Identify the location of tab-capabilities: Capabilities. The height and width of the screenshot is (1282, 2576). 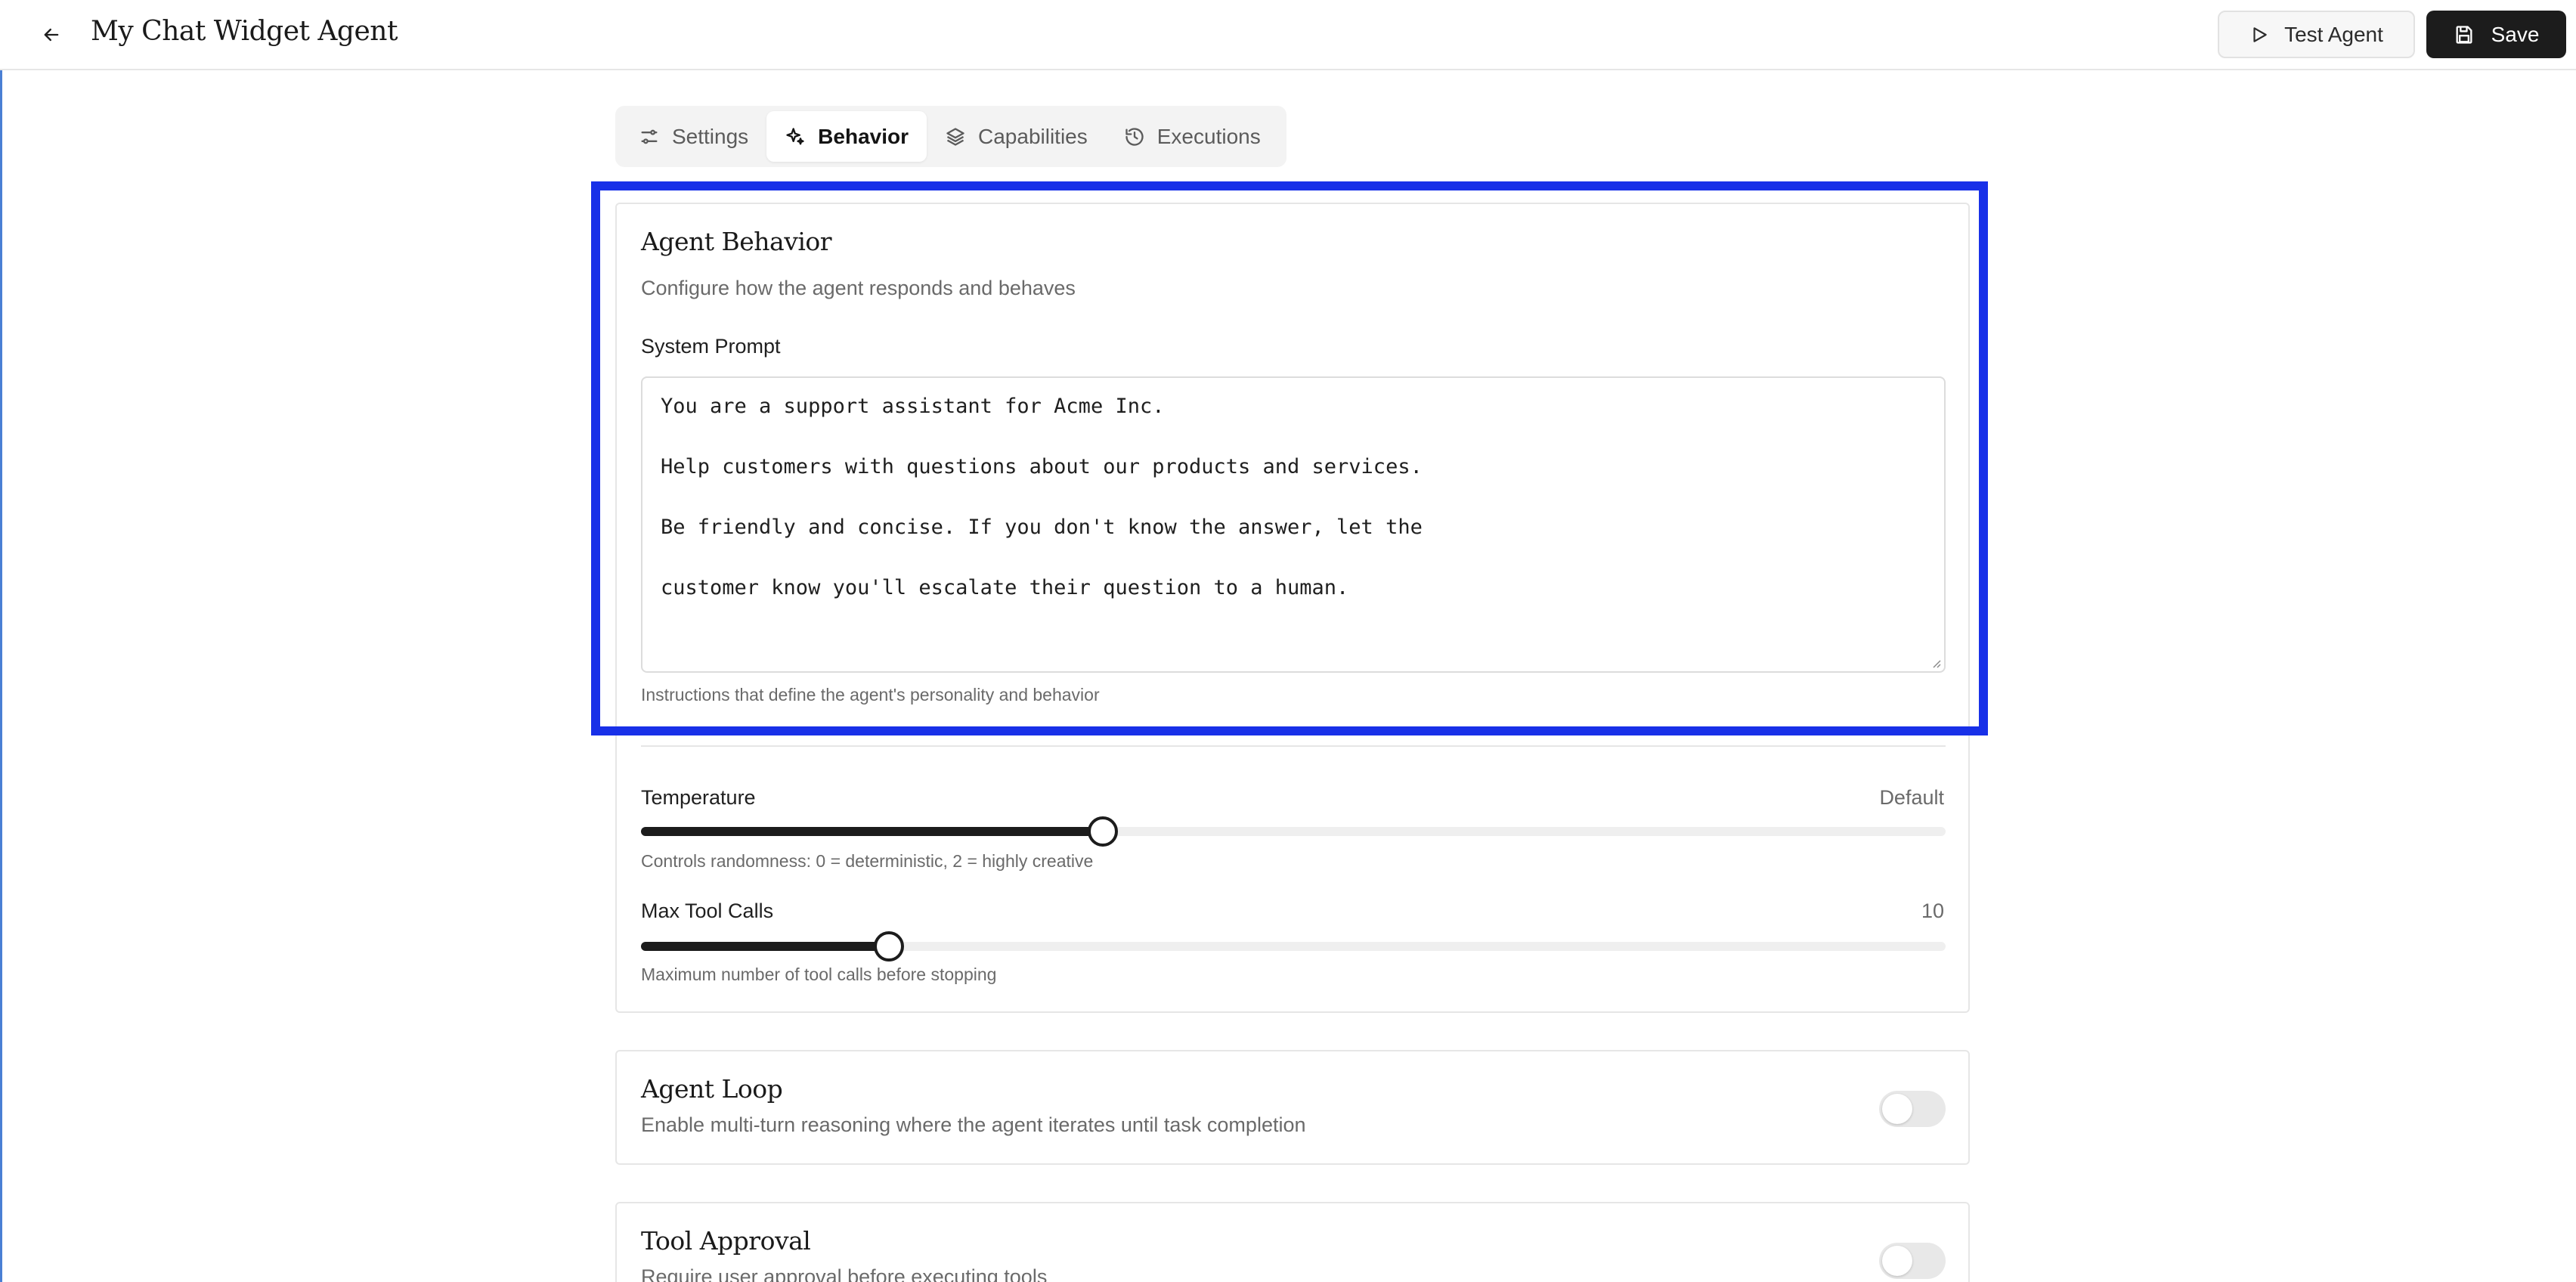
(1016, 136).